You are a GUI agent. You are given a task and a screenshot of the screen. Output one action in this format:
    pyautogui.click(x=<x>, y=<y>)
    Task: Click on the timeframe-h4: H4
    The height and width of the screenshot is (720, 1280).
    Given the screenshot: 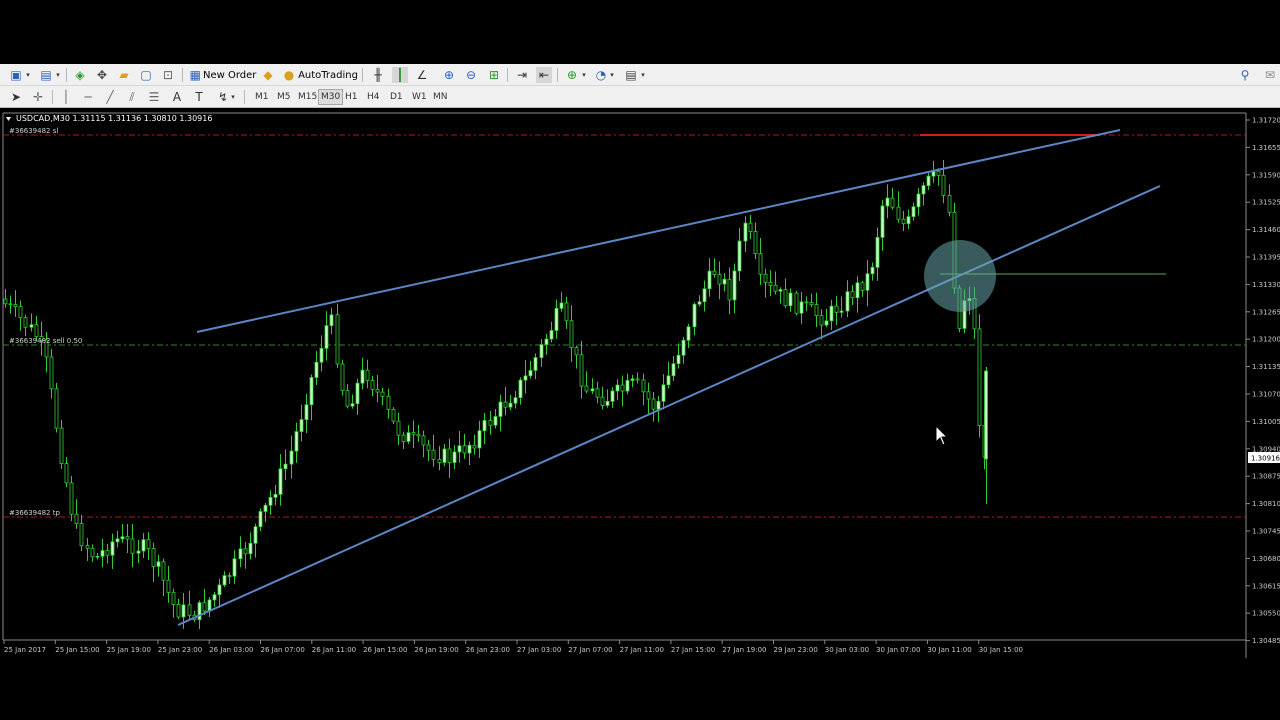 What is the action you would take?
    pyautogui.click(x=373, y=97)
    